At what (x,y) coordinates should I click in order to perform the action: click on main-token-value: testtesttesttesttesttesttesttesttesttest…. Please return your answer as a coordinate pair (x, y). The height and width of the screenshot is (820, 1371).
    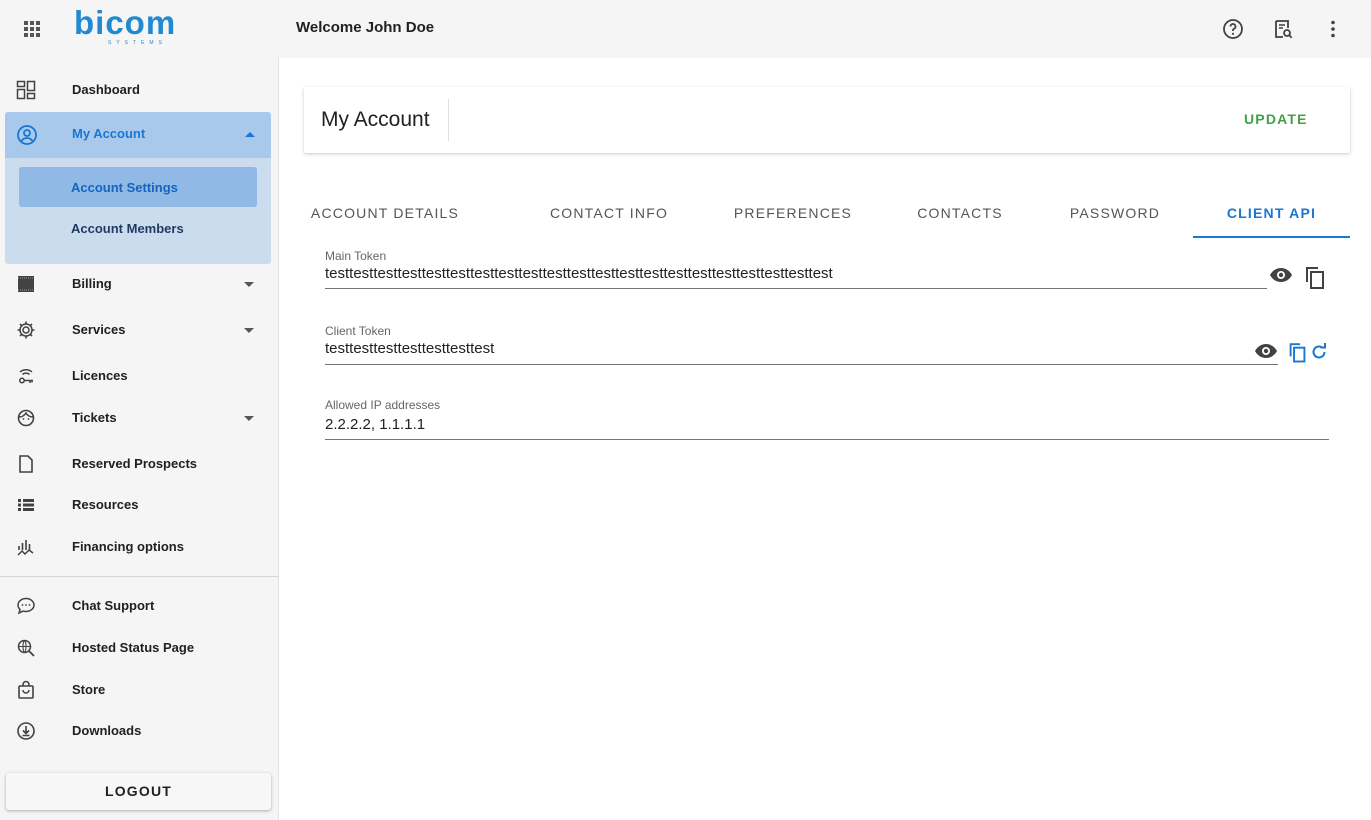
    Looking at the image, I should click on (579, 273).